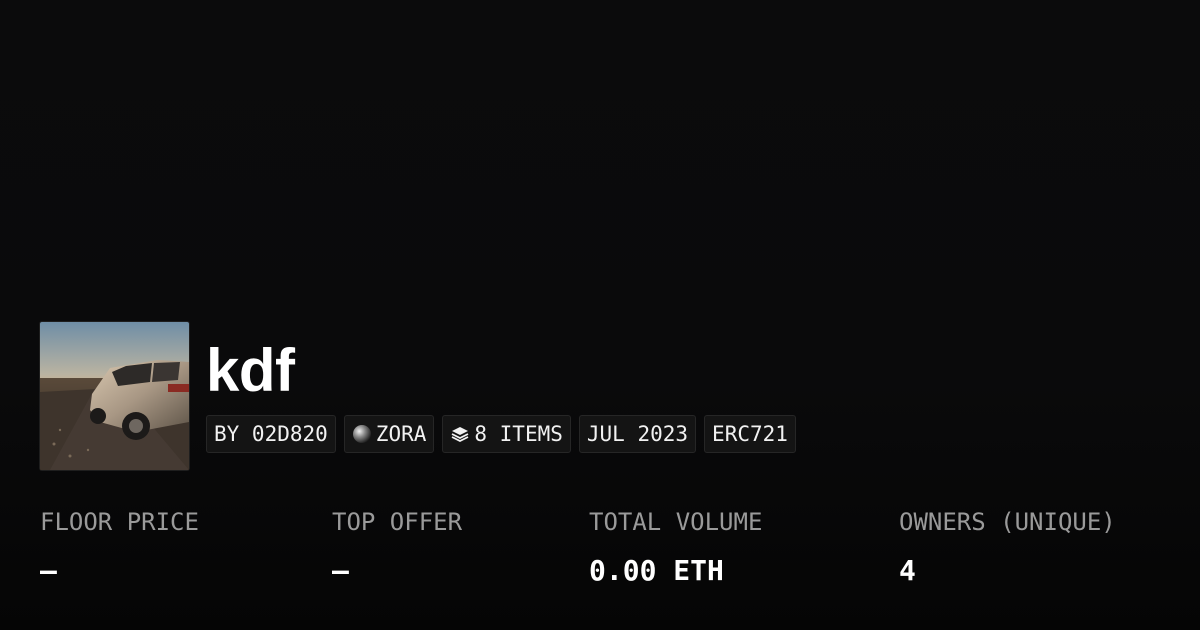  What do you see at coordinates (119, 546) in the screenshot?
I see `stat-floor-price: FLOOR PRICE —` at bounding box center [119, 546].